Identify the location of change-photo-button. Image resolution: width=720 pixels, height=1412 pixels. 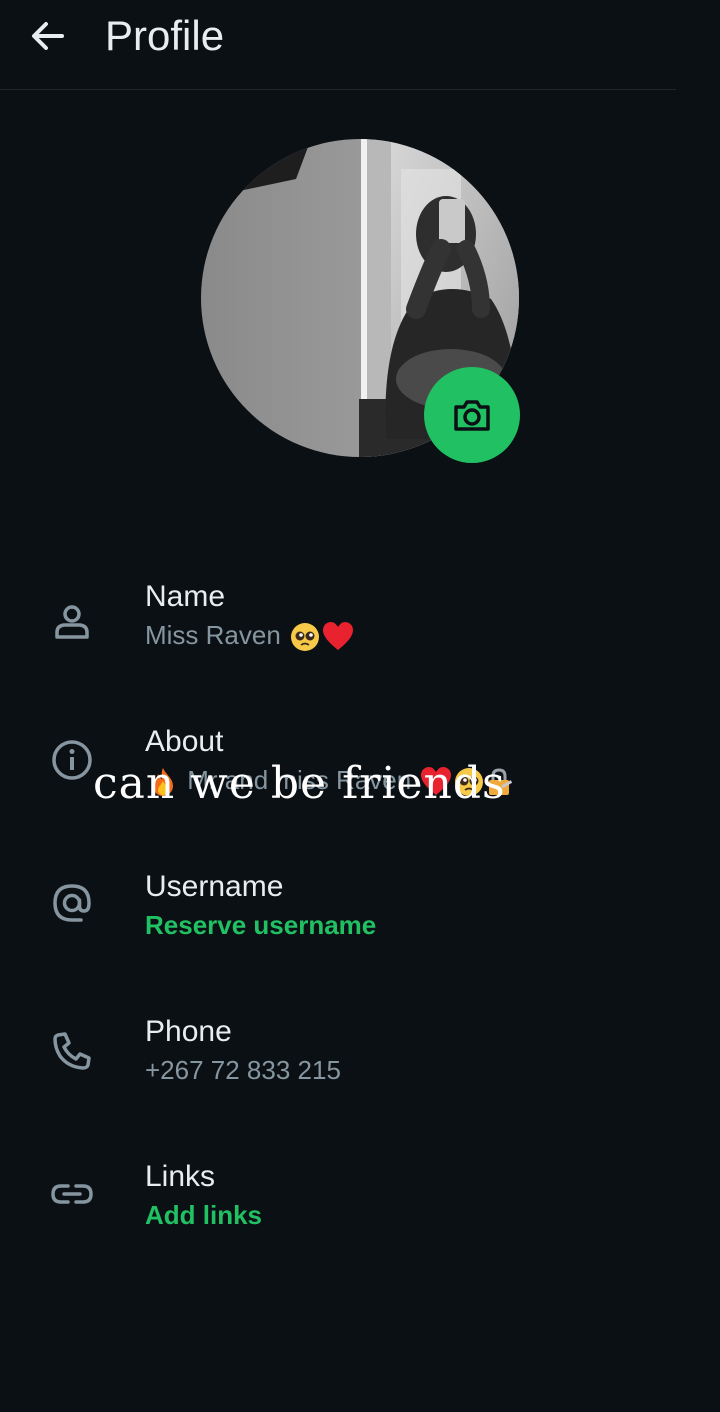
(472, 415).